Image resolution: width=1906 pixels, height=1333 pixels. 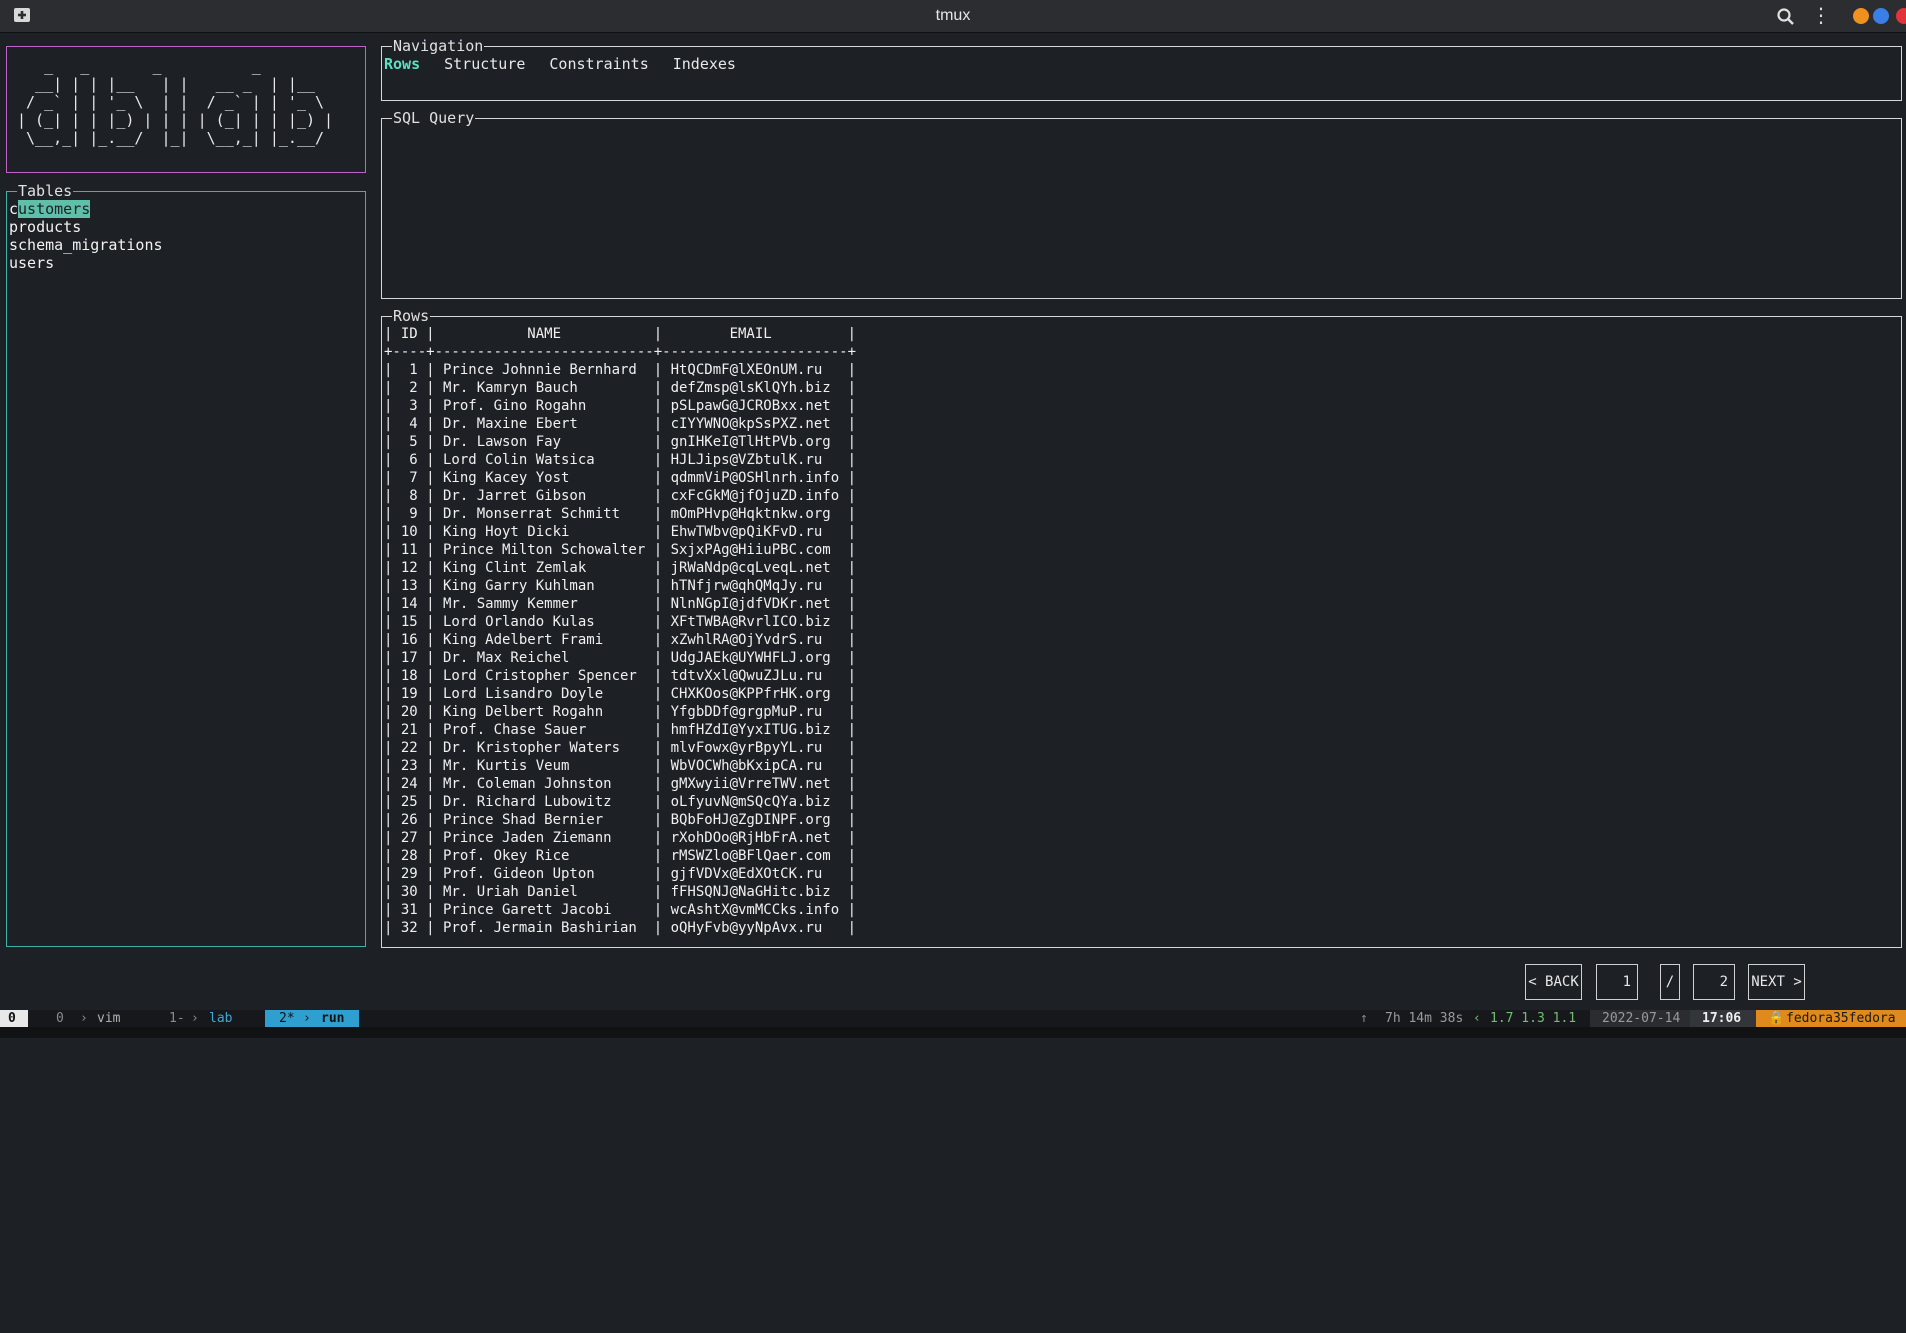 What do you see at coordinates (14, 1018) in the screenshot?
I see `session-name: 0` at bounding box center [14, 1018].